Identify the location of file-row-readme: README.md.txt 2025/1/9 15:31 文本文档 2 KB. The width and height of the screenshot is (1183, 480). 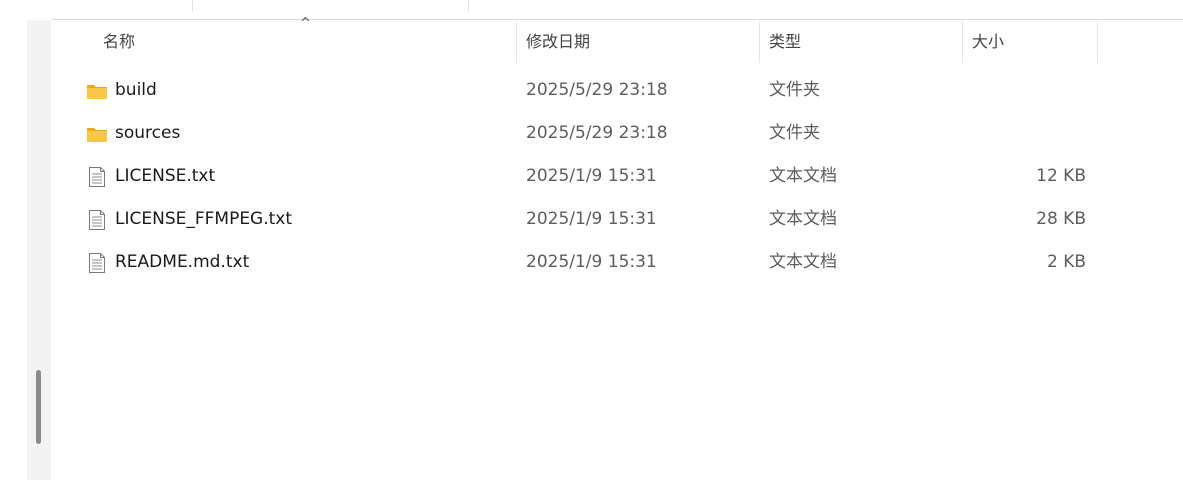
(617, 262).